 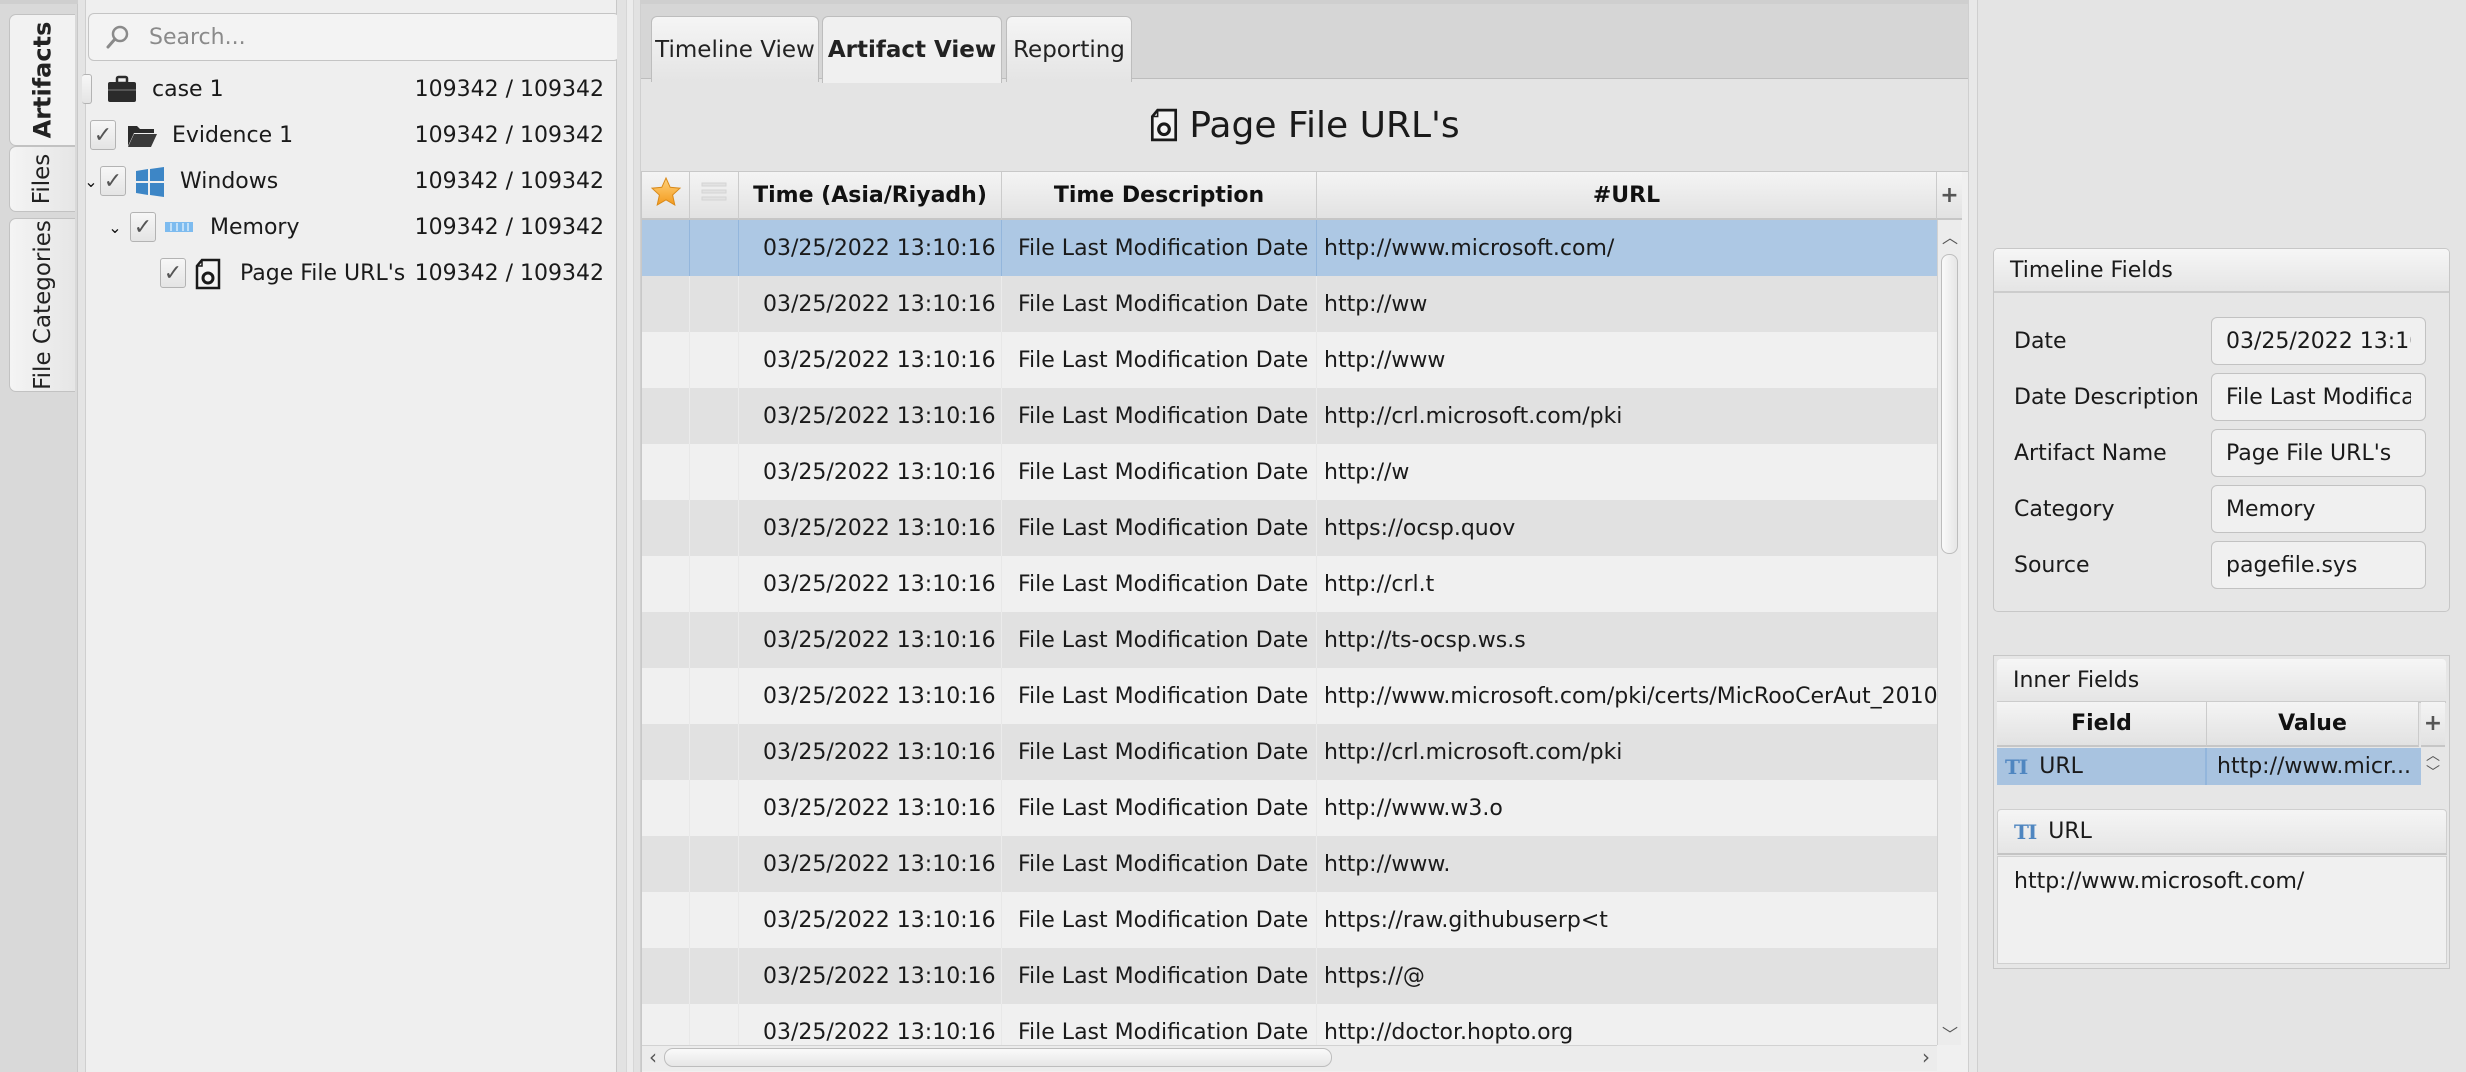 What do you see at coordinates (2318, 453) in the screenshot?
I see `artifact-name-field` at bounding box center [2318, 453].